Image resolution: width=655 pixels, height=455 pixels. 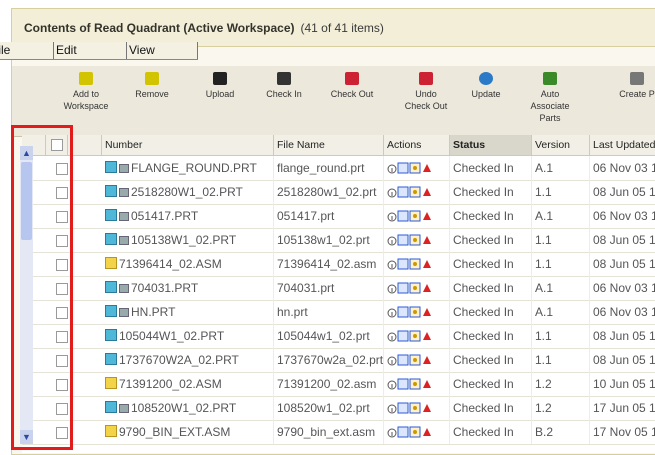 What do you see at coordinates (633, 86) in the screenshot?
I see `toolbar-button-9: Create P` at bounding box center [633, 86].